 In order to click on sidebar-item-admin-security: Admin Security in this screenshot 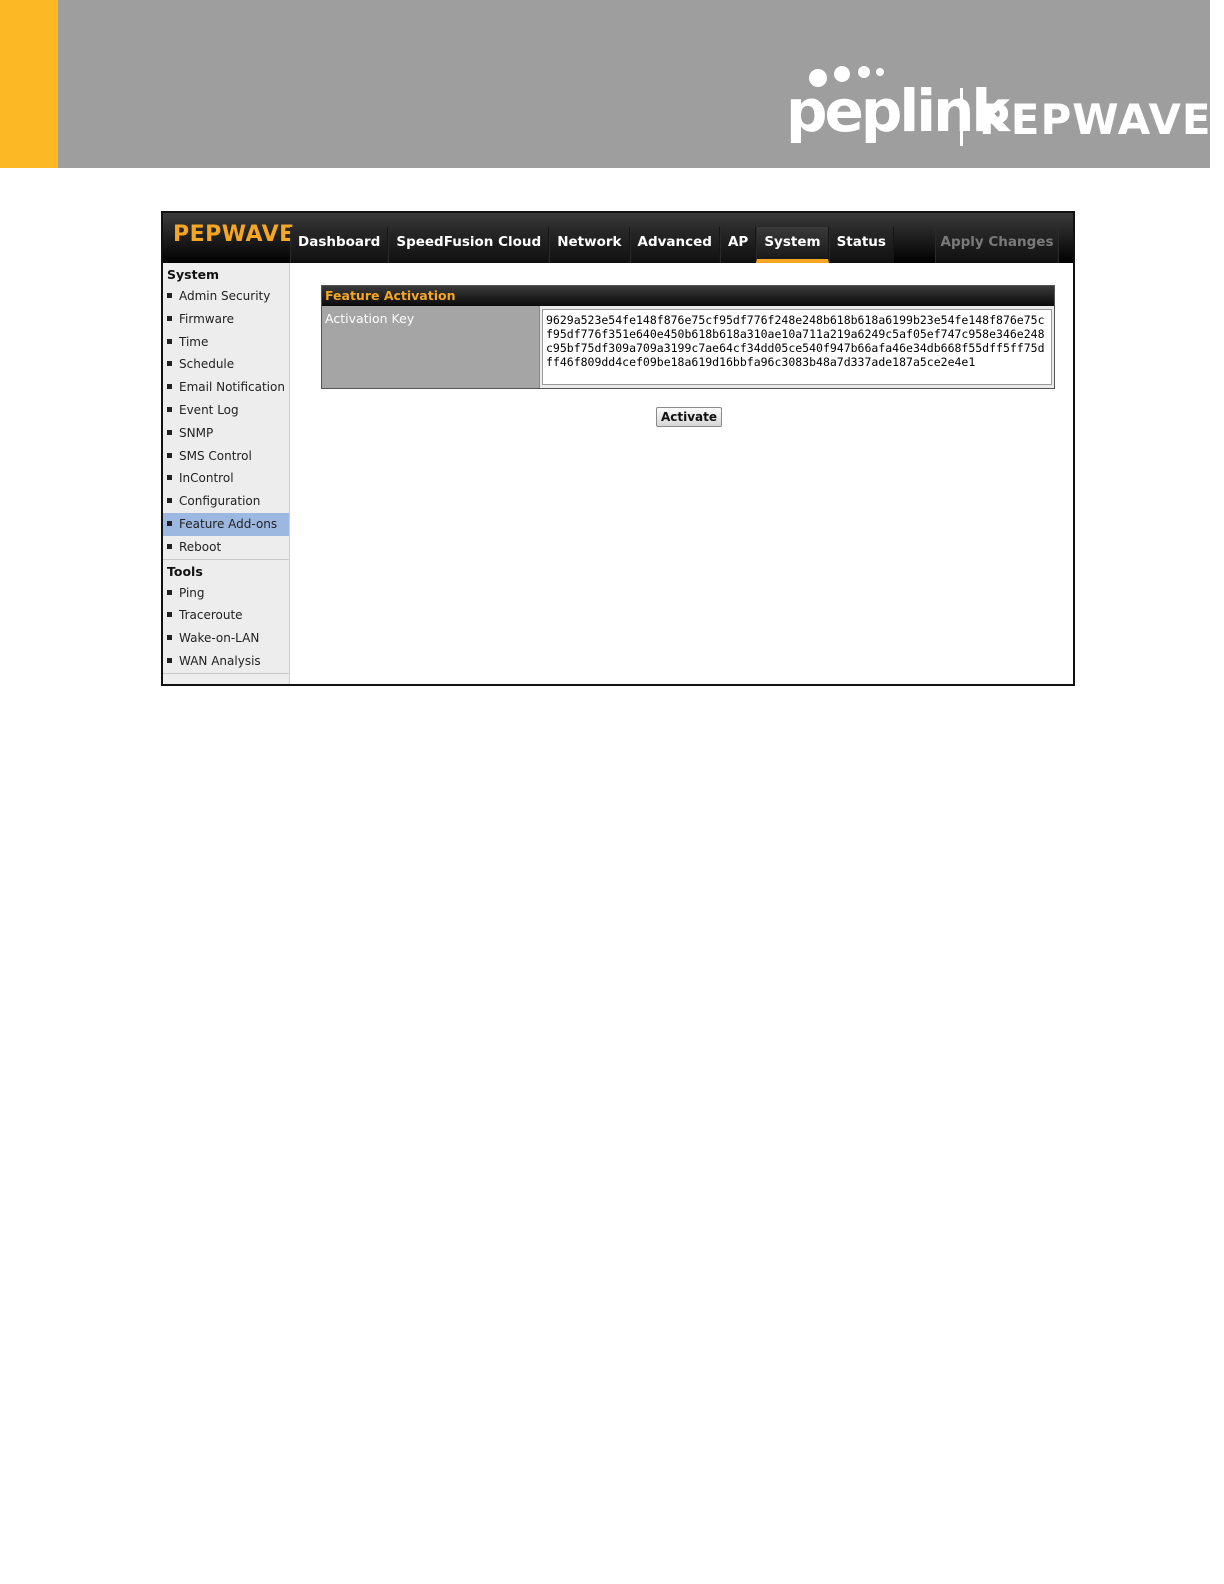, I will do `click(226, 296)`.